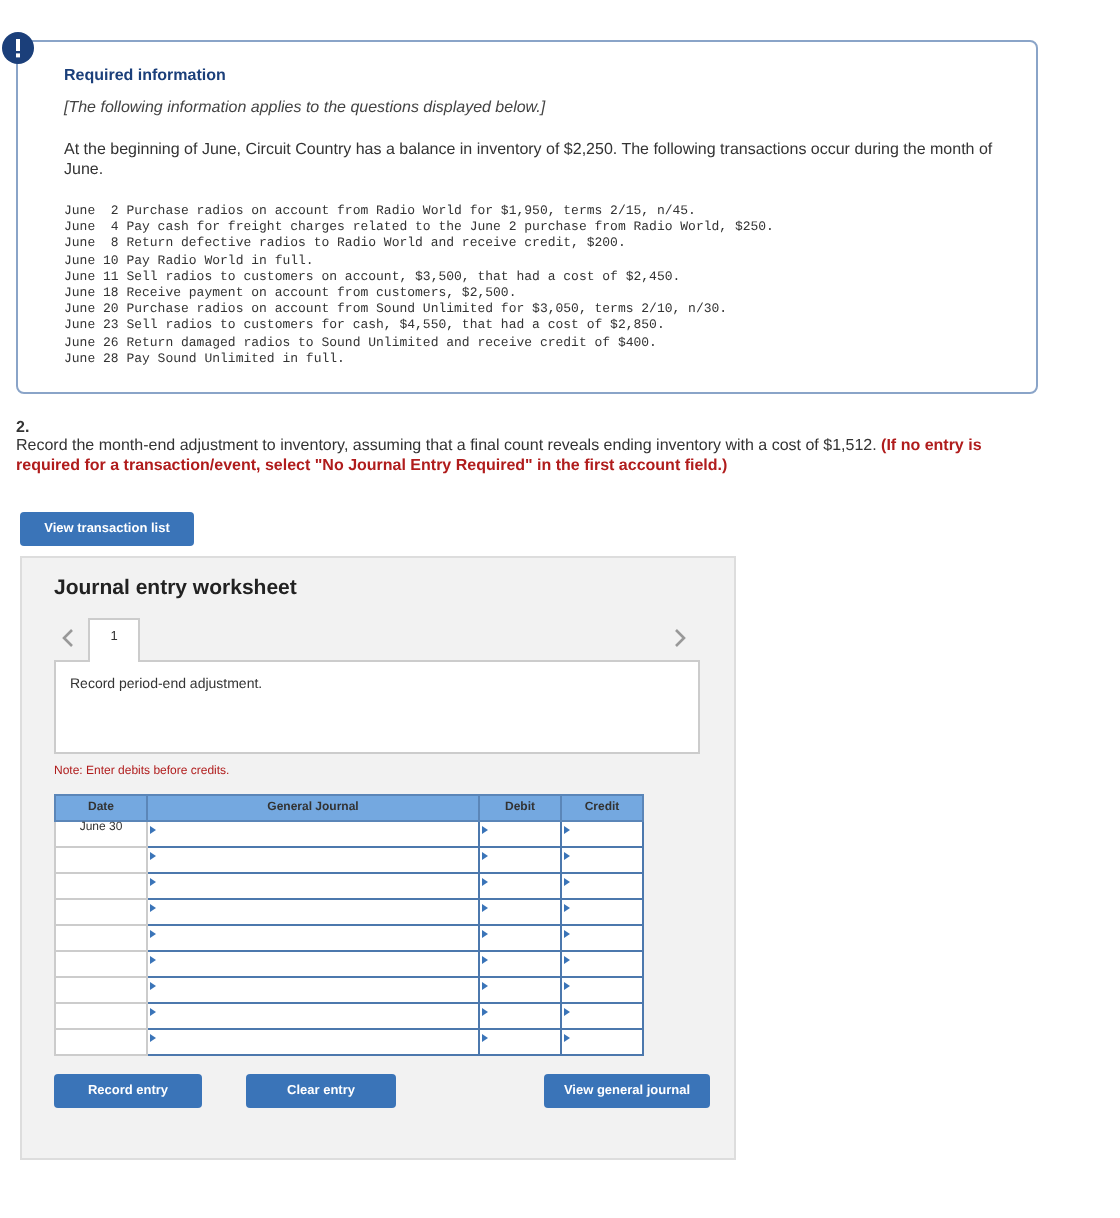  What do you see at coordinates (24, 427) in the screenshot?
I see `question-number: 2.` at bounding box center [24, 427].